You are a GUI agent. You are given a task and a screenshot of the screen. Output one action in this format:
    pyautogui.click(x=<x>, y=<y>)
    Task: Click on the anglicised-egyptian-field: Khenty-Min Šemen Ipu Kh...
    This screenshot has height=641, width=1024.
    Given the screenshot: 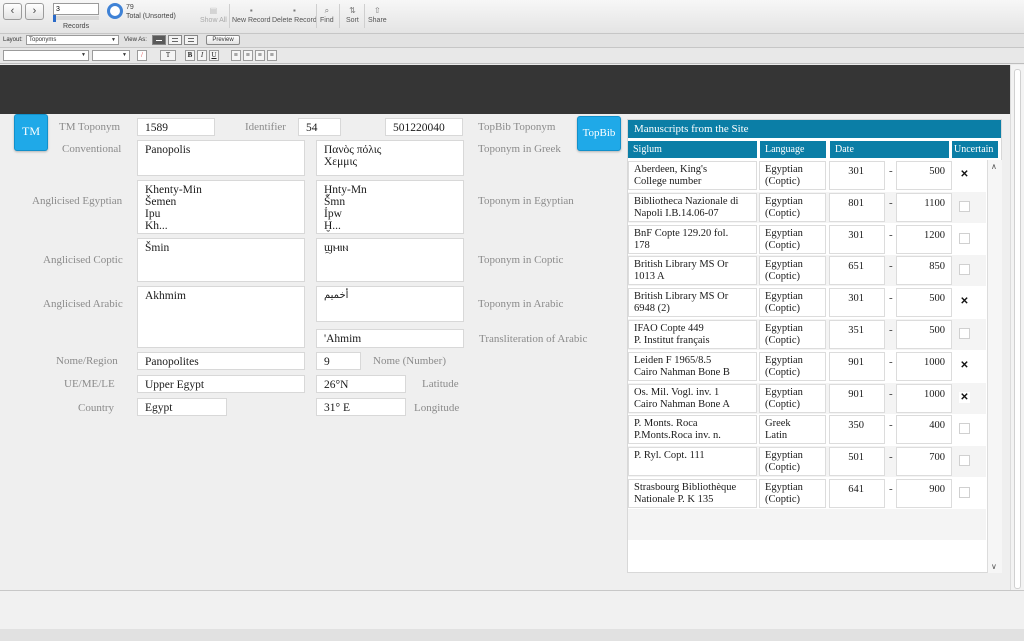 What is the action you would take?
    pyautogui.click(x=221, y=207)
    